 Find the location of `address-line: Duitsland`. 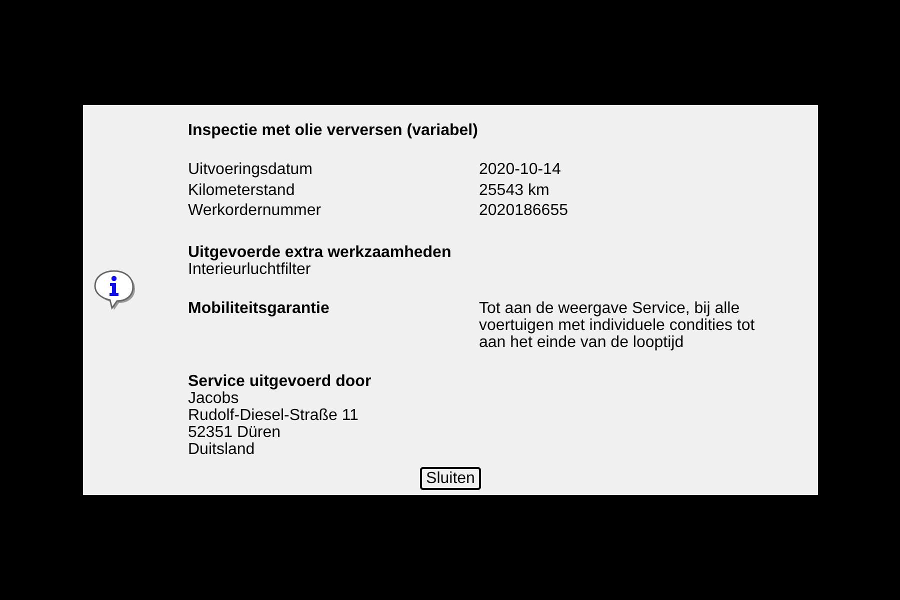

address-line: Duitsland is located at coordinates (222, 449).